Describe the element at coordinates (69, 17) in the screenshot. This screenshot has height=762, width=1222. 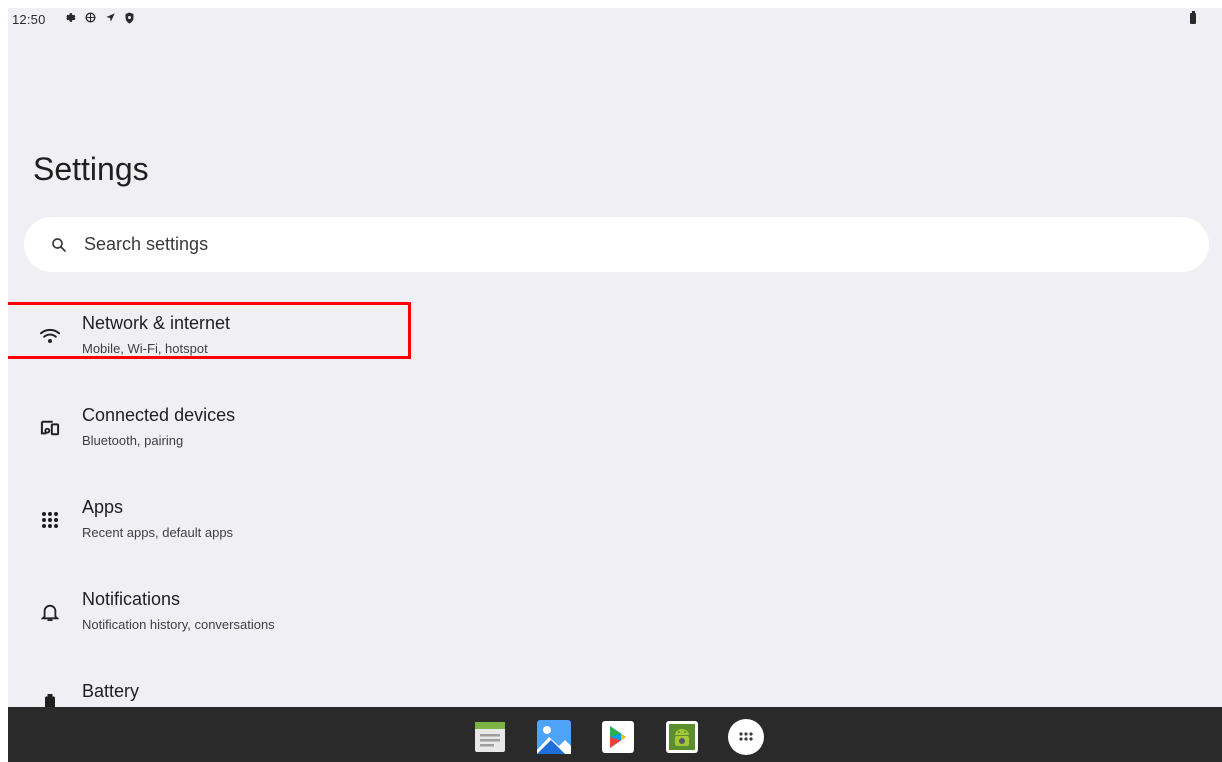
I see `settings-gear-icon` at that location.